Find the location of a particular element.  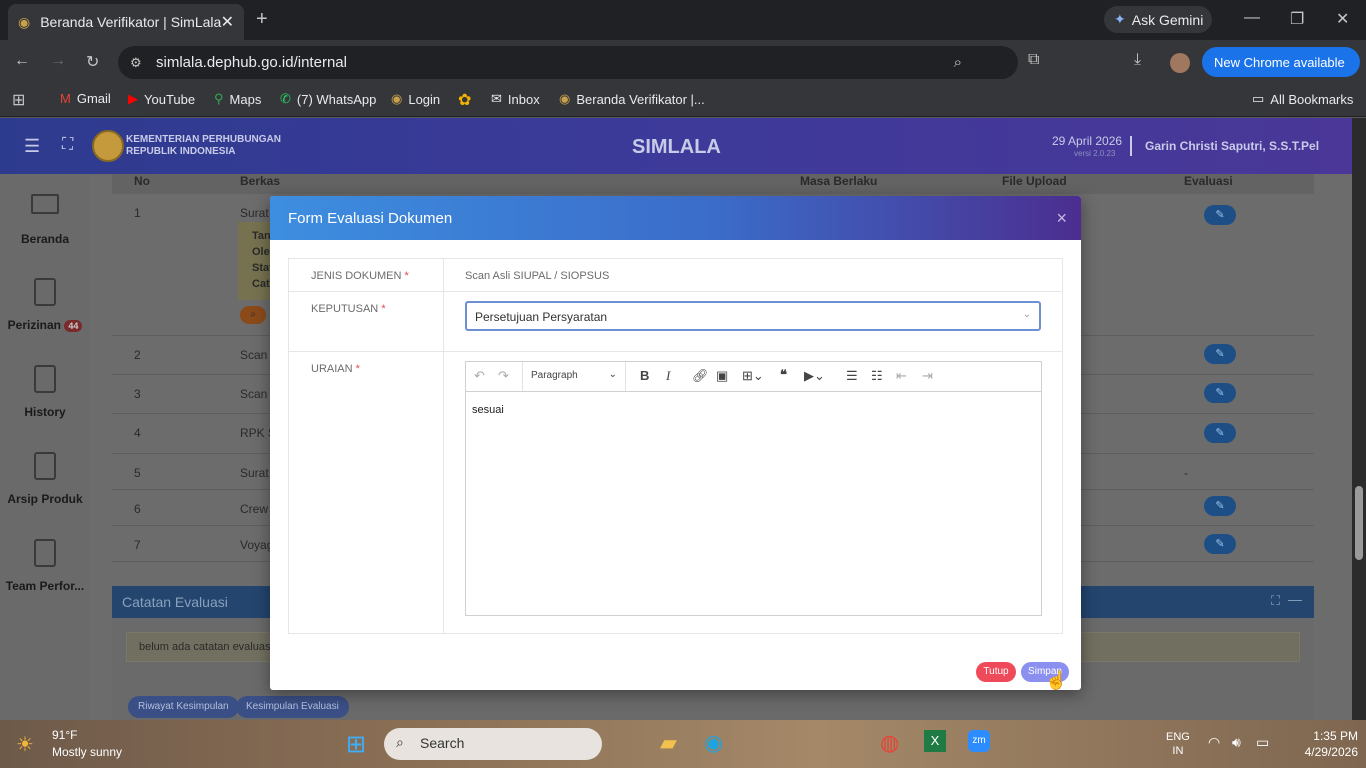

zoom-icon: ⌕ is located at coordinates (958, 62).